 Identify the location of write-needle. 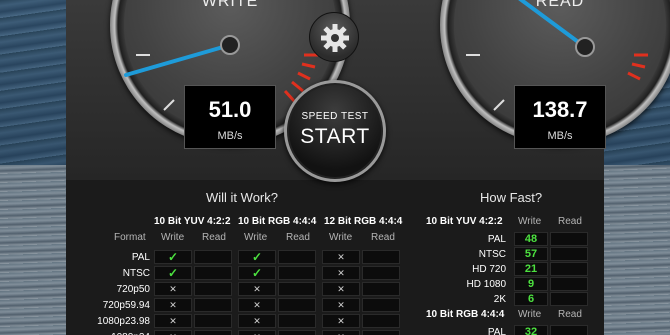
(178, 60).